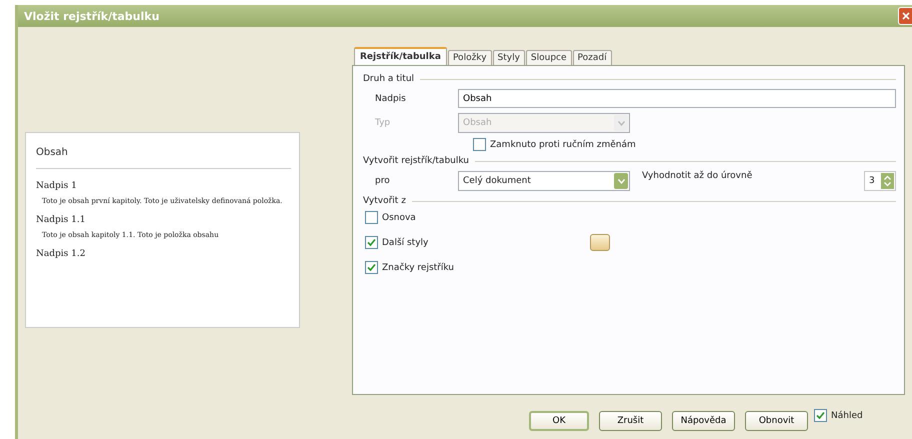 This screenshot has width=912, height=439. I want to click on preview-checkbox: Náhled, so click(838, 415).